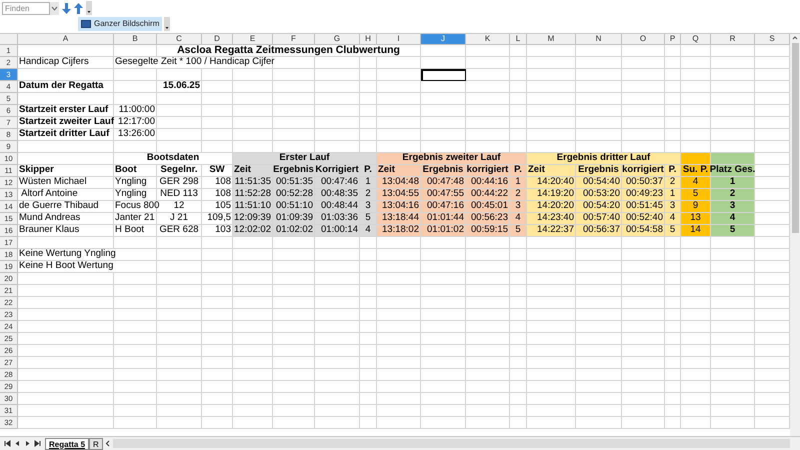  Describe the element at coordinates (696, 219) in the screenshot. I see `sheet-cell: 13` at that location.